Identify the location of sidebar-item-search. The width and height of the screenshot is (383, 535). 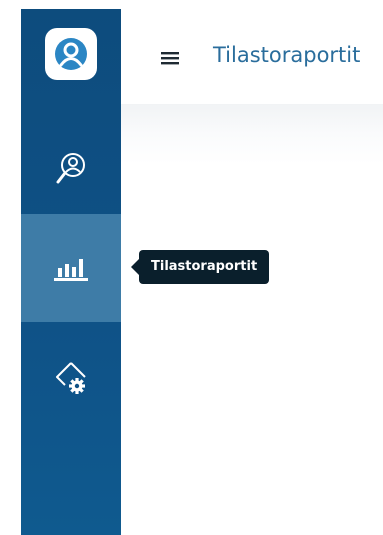
(71, 169).